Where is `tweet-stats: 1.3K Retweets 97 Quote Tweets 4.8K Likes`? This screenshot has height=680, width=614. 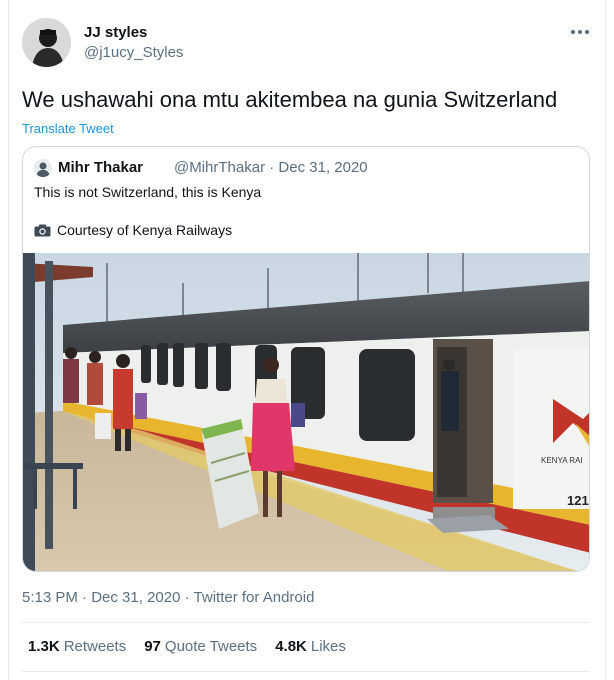
tweet-stats: 1.3K Retweets 97 Quote Tweets 4.8K Likes is located at coordinates (187, 646).